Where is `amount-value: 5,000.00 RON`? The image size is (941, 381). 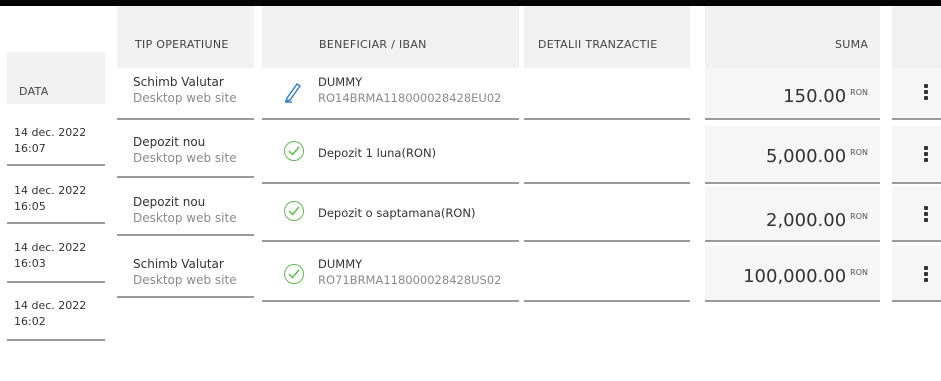
amount-value: 5,000.00 RON is located at coordinates (817, 156).